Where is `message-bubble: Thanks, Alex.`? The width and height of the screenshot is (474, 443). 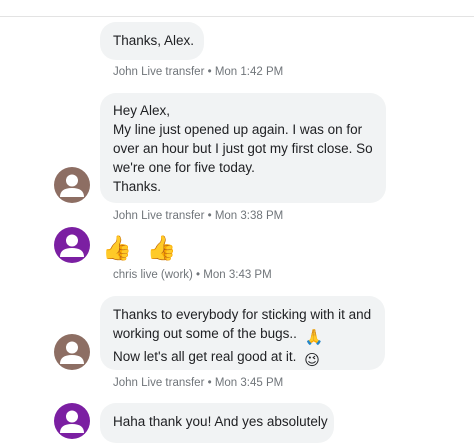
message-bubble: Thanks, Alex. is located at coordinates (152, 41).